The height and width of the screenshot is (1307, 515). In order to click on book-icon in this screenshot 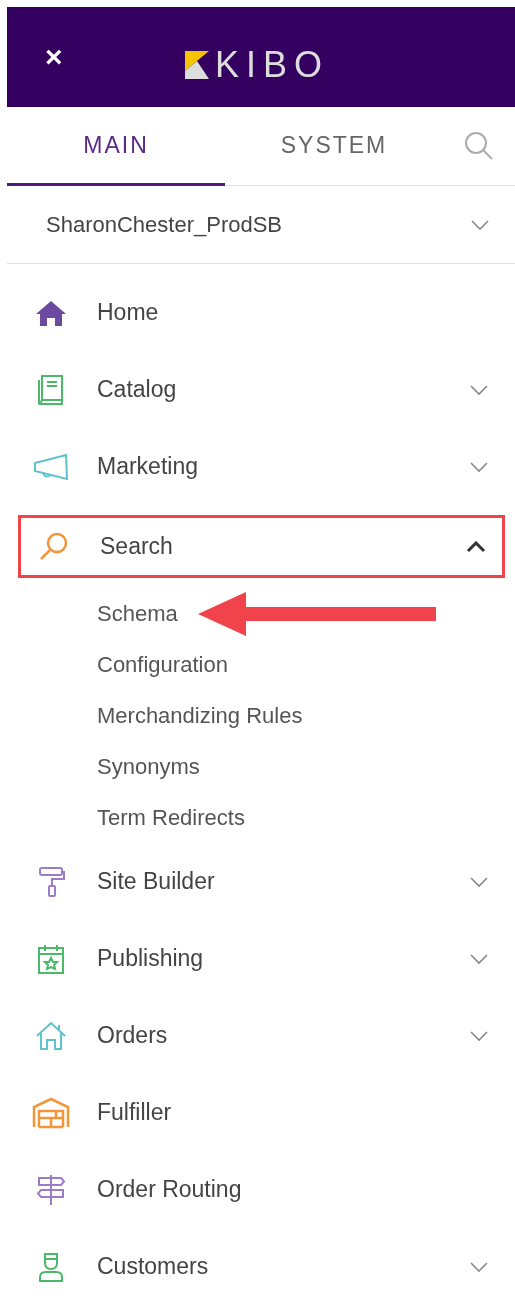, I will do `click(51, 389)`.